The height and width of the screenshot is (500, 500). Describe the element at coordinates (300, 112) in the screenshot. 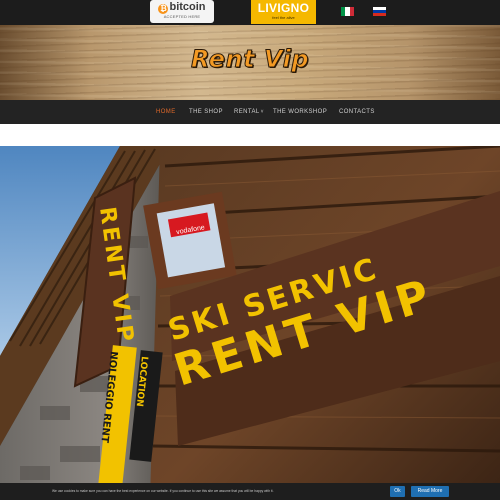

I see `nav-item-the-workshop: THE WORKSHOP` at that location.